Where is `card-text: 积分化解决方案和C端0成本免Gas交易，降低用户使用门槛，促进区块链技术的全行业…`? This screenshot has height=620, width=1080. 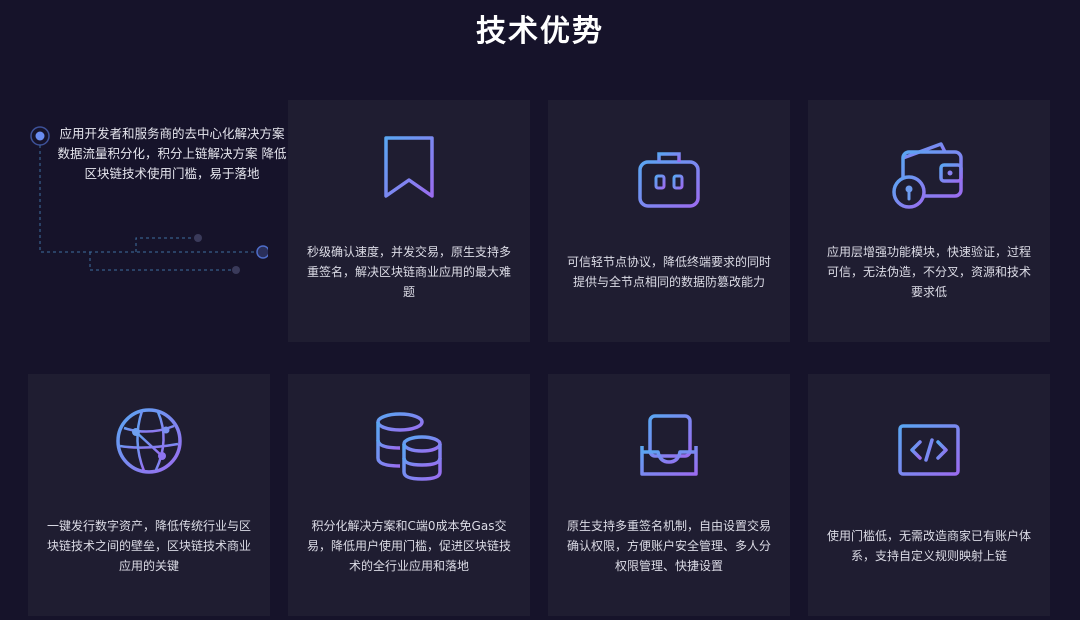
card-text: 积分化解决方案和C端0成本免Gas交易，降低用户使用门槛，促进区块链技术的全行业… is located at coordinates (408, 546).